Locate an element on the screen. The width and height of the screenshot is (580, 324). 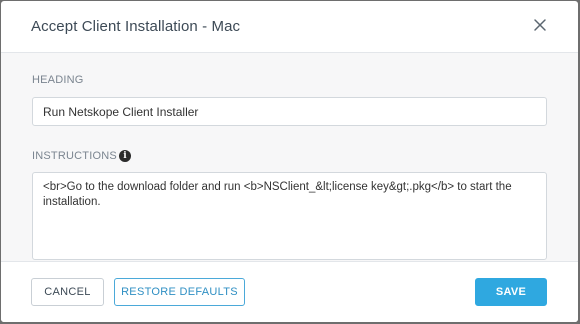
dialog-title: Accept Client Installation - Mac is located at coordinates (136, 26).